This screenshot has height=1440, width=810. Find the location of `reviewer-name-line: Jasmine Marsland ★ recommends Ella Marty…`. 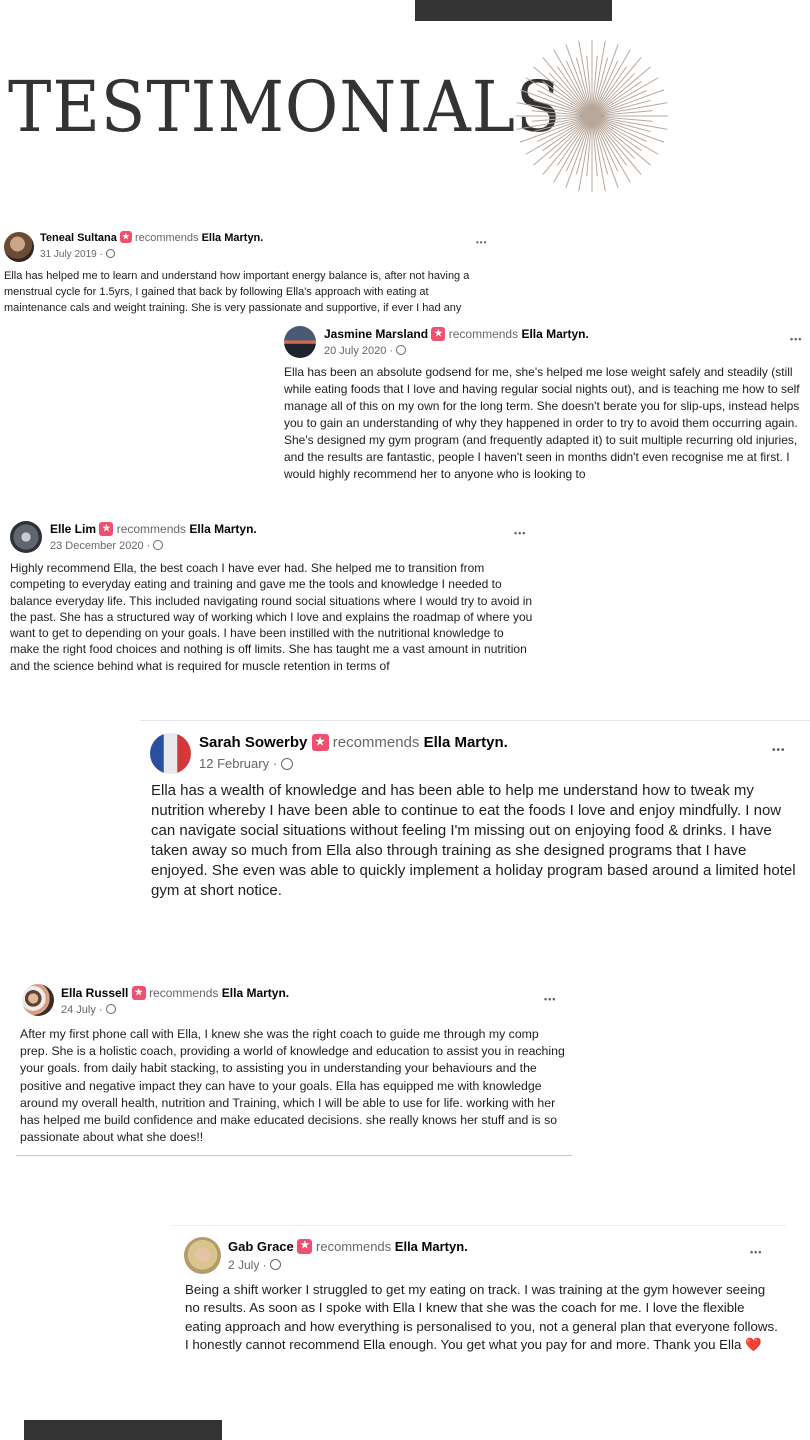

reviewer-name-line: Jasmine Marsland ★ recommends Ella Marty… is located at coordinates (456, 334).